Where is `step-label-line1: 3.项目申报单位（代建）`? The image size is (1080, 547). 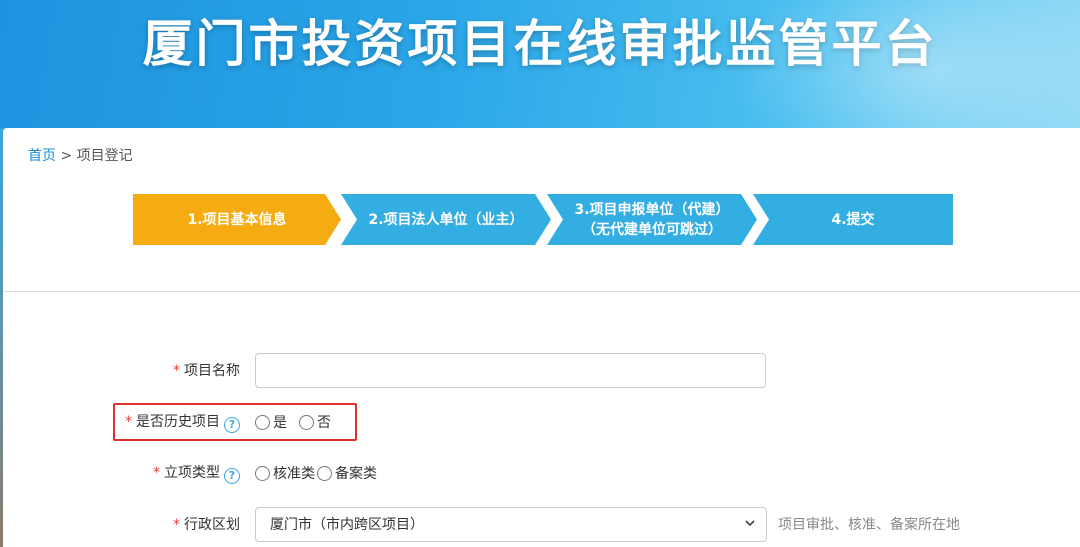
step-label-line1: 3.项目申报单位（代建） is located at coordinates (652, 209).